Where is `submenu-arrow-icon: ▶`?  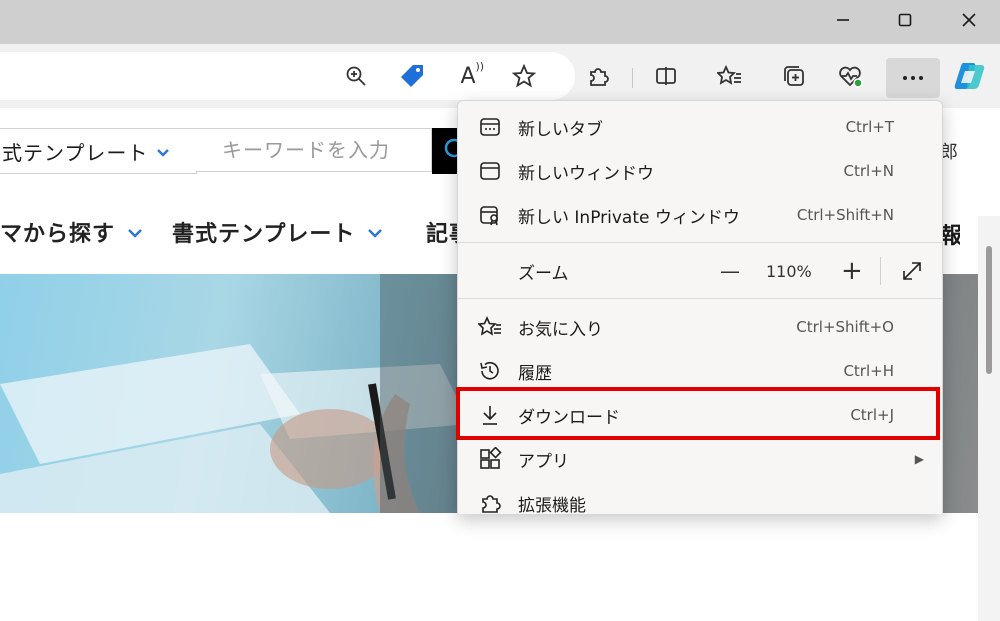
submenu-arrow-icon: ▶ is located at coordinates (919, 459).